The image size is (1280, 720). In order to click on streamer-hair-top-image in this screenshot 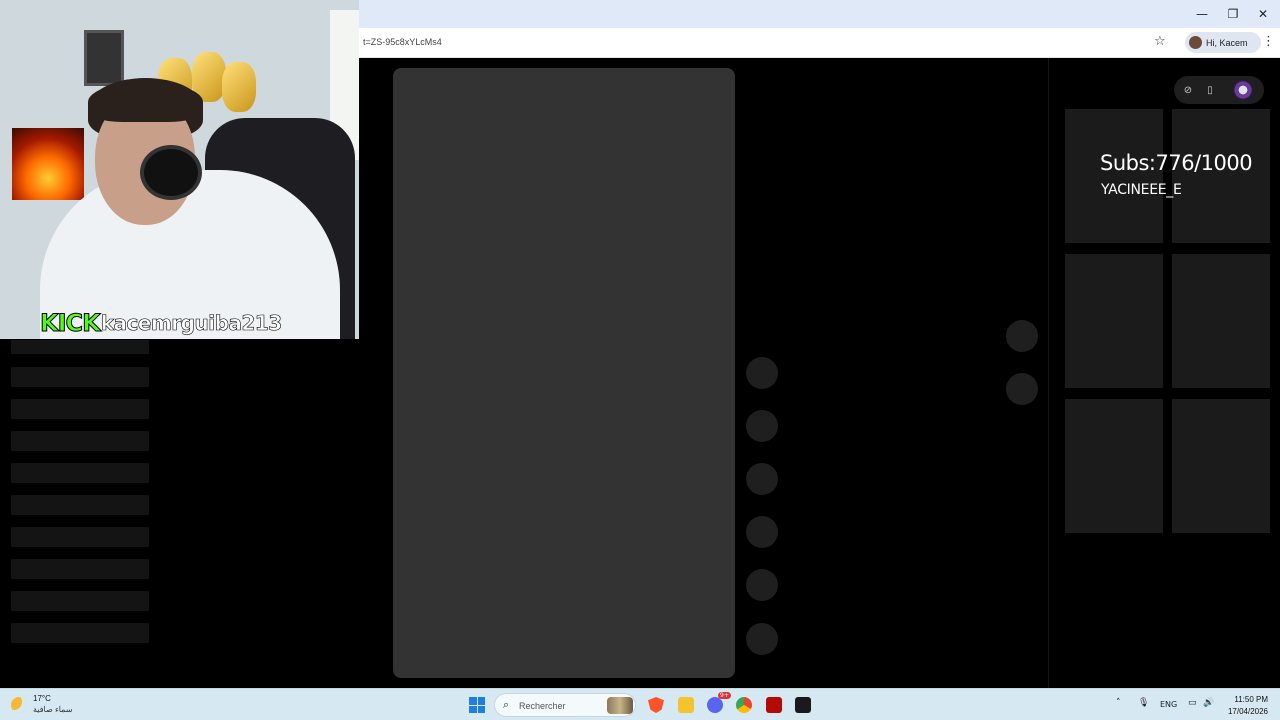, I will do `click(145, 102)`.